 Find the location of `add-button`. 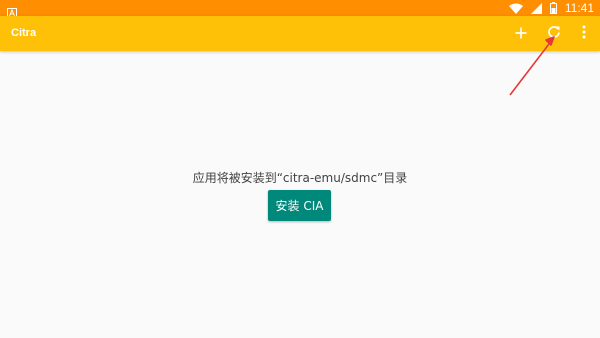

add-button is located at coordinates (521, 33).